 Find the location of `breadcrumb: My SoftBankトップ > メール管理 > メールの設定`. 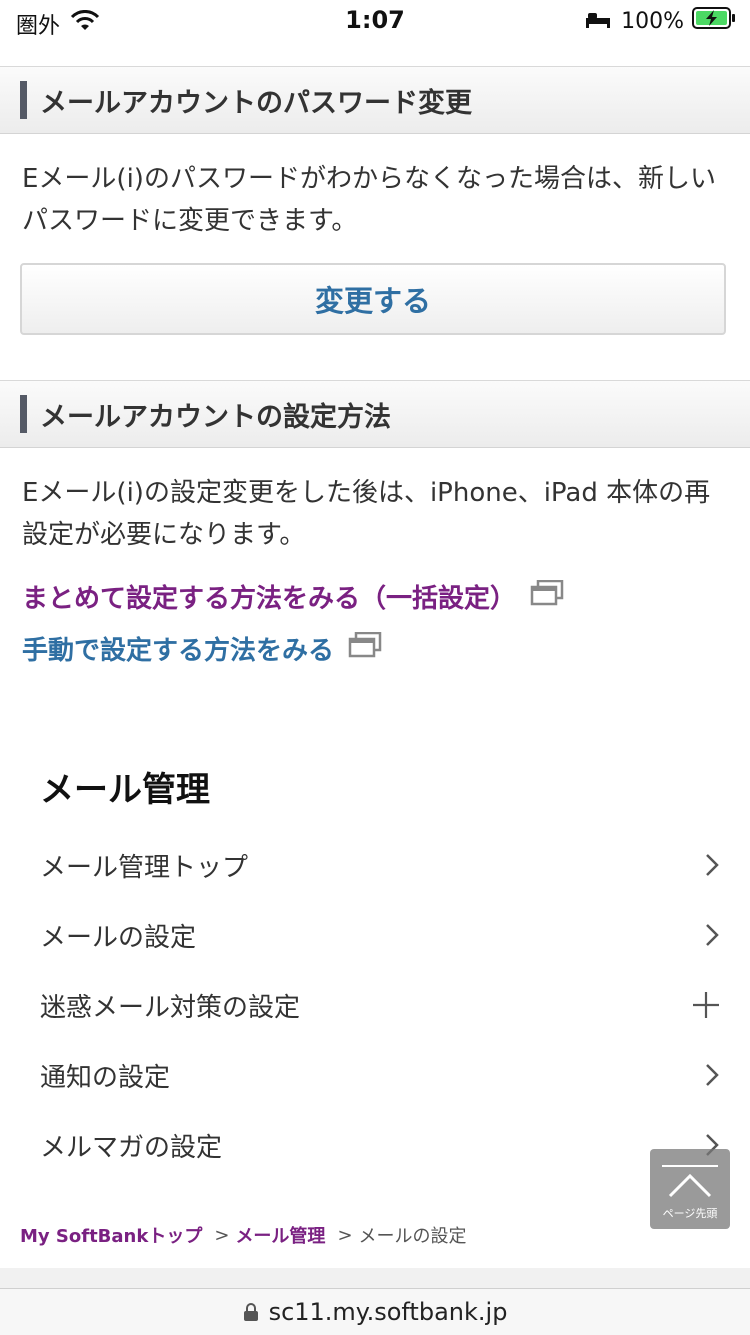

breadcrumb: My SoftBankトップ > メール管理 > メールの設定 is located at coordinates (243, 1235).